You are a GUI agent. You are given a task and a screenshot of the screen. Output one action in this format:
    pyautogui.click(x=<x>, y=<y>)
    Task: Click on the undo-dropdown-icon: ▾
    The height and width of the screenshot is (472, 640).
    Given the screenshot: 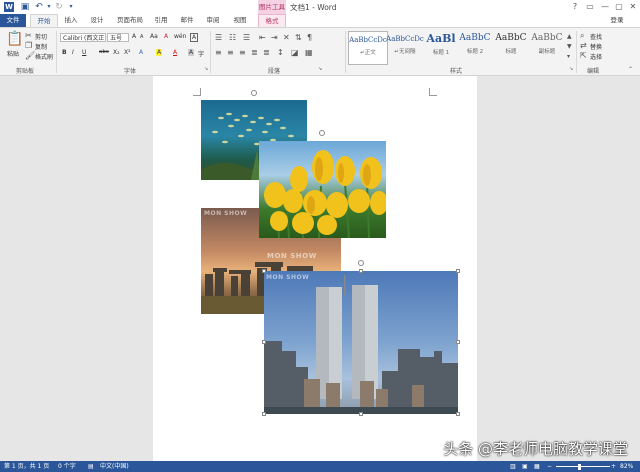 What is the action you would take?
    pyautogui.click(x=49, y=7)
    